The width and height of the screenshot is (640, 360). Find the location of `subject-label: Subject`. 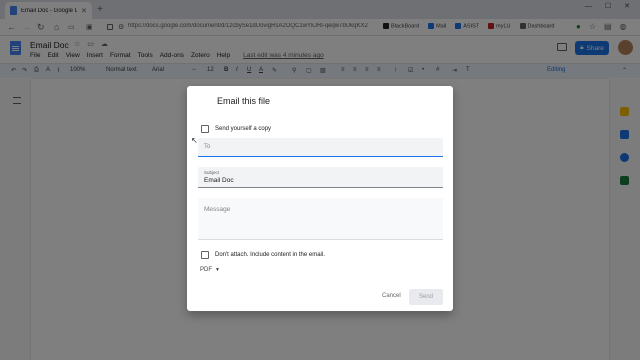

subject-label: Subject is located at coordinates (212, 172).